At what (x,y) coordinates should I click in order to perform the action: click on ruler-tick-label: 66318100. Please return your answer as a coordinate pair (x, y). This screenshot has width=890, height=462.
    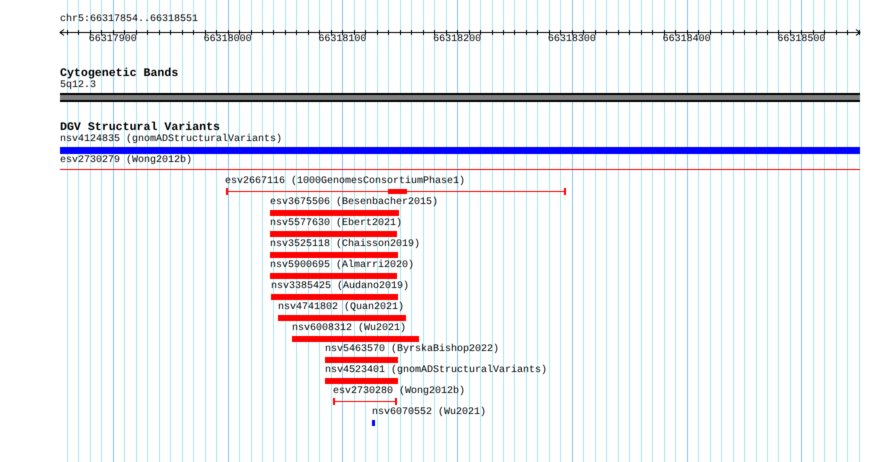
    Looking at the image, I should click on (342, 40).